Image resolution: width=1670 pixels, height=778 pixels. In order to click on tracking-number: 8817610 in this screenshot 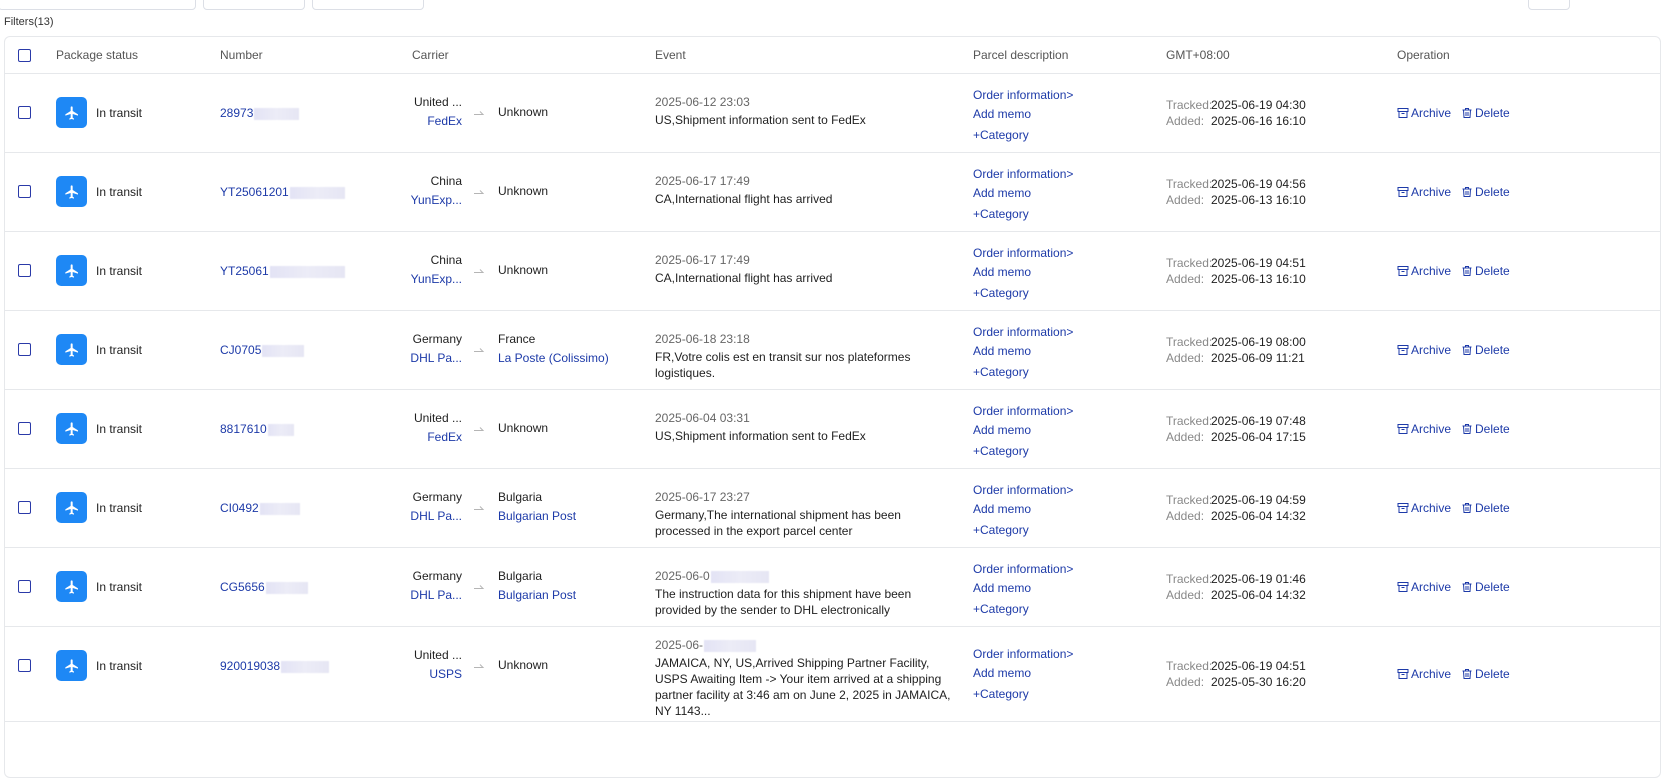, I will do `click(257, 429)`.